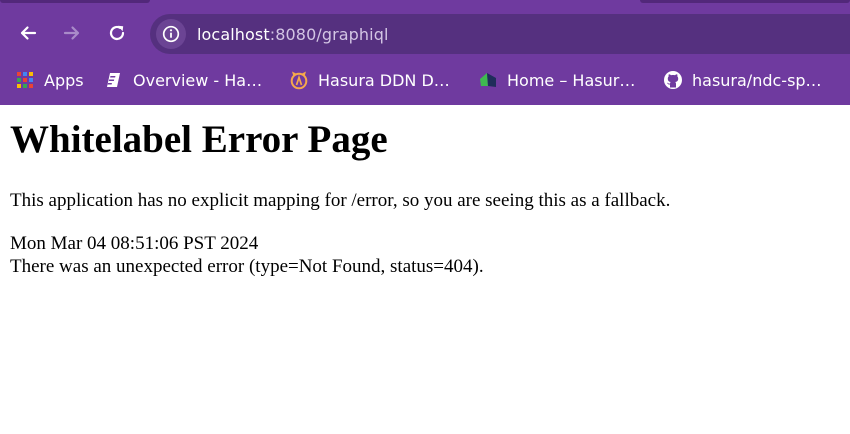 The width and height of the screenshot is (850, 434). I want to click on bookmark-apps: Apps, so click(49, 80).